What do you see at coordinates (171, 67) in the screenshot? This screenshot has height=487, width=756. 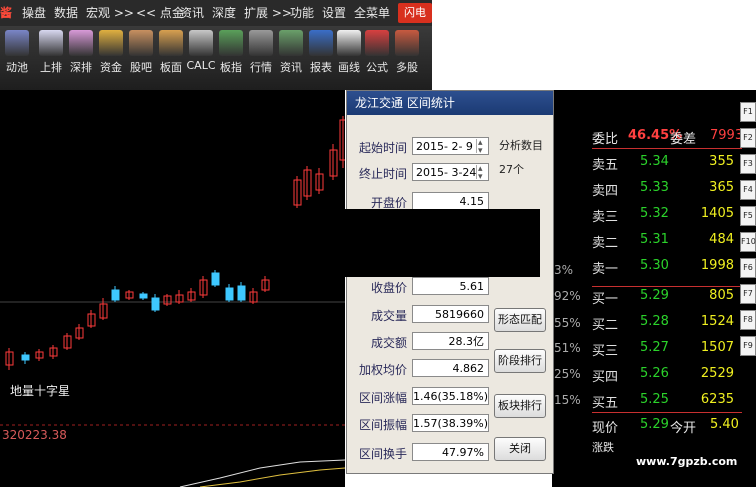 I see `toolbar-button-label: 板面` at bounding box center [171, 67].